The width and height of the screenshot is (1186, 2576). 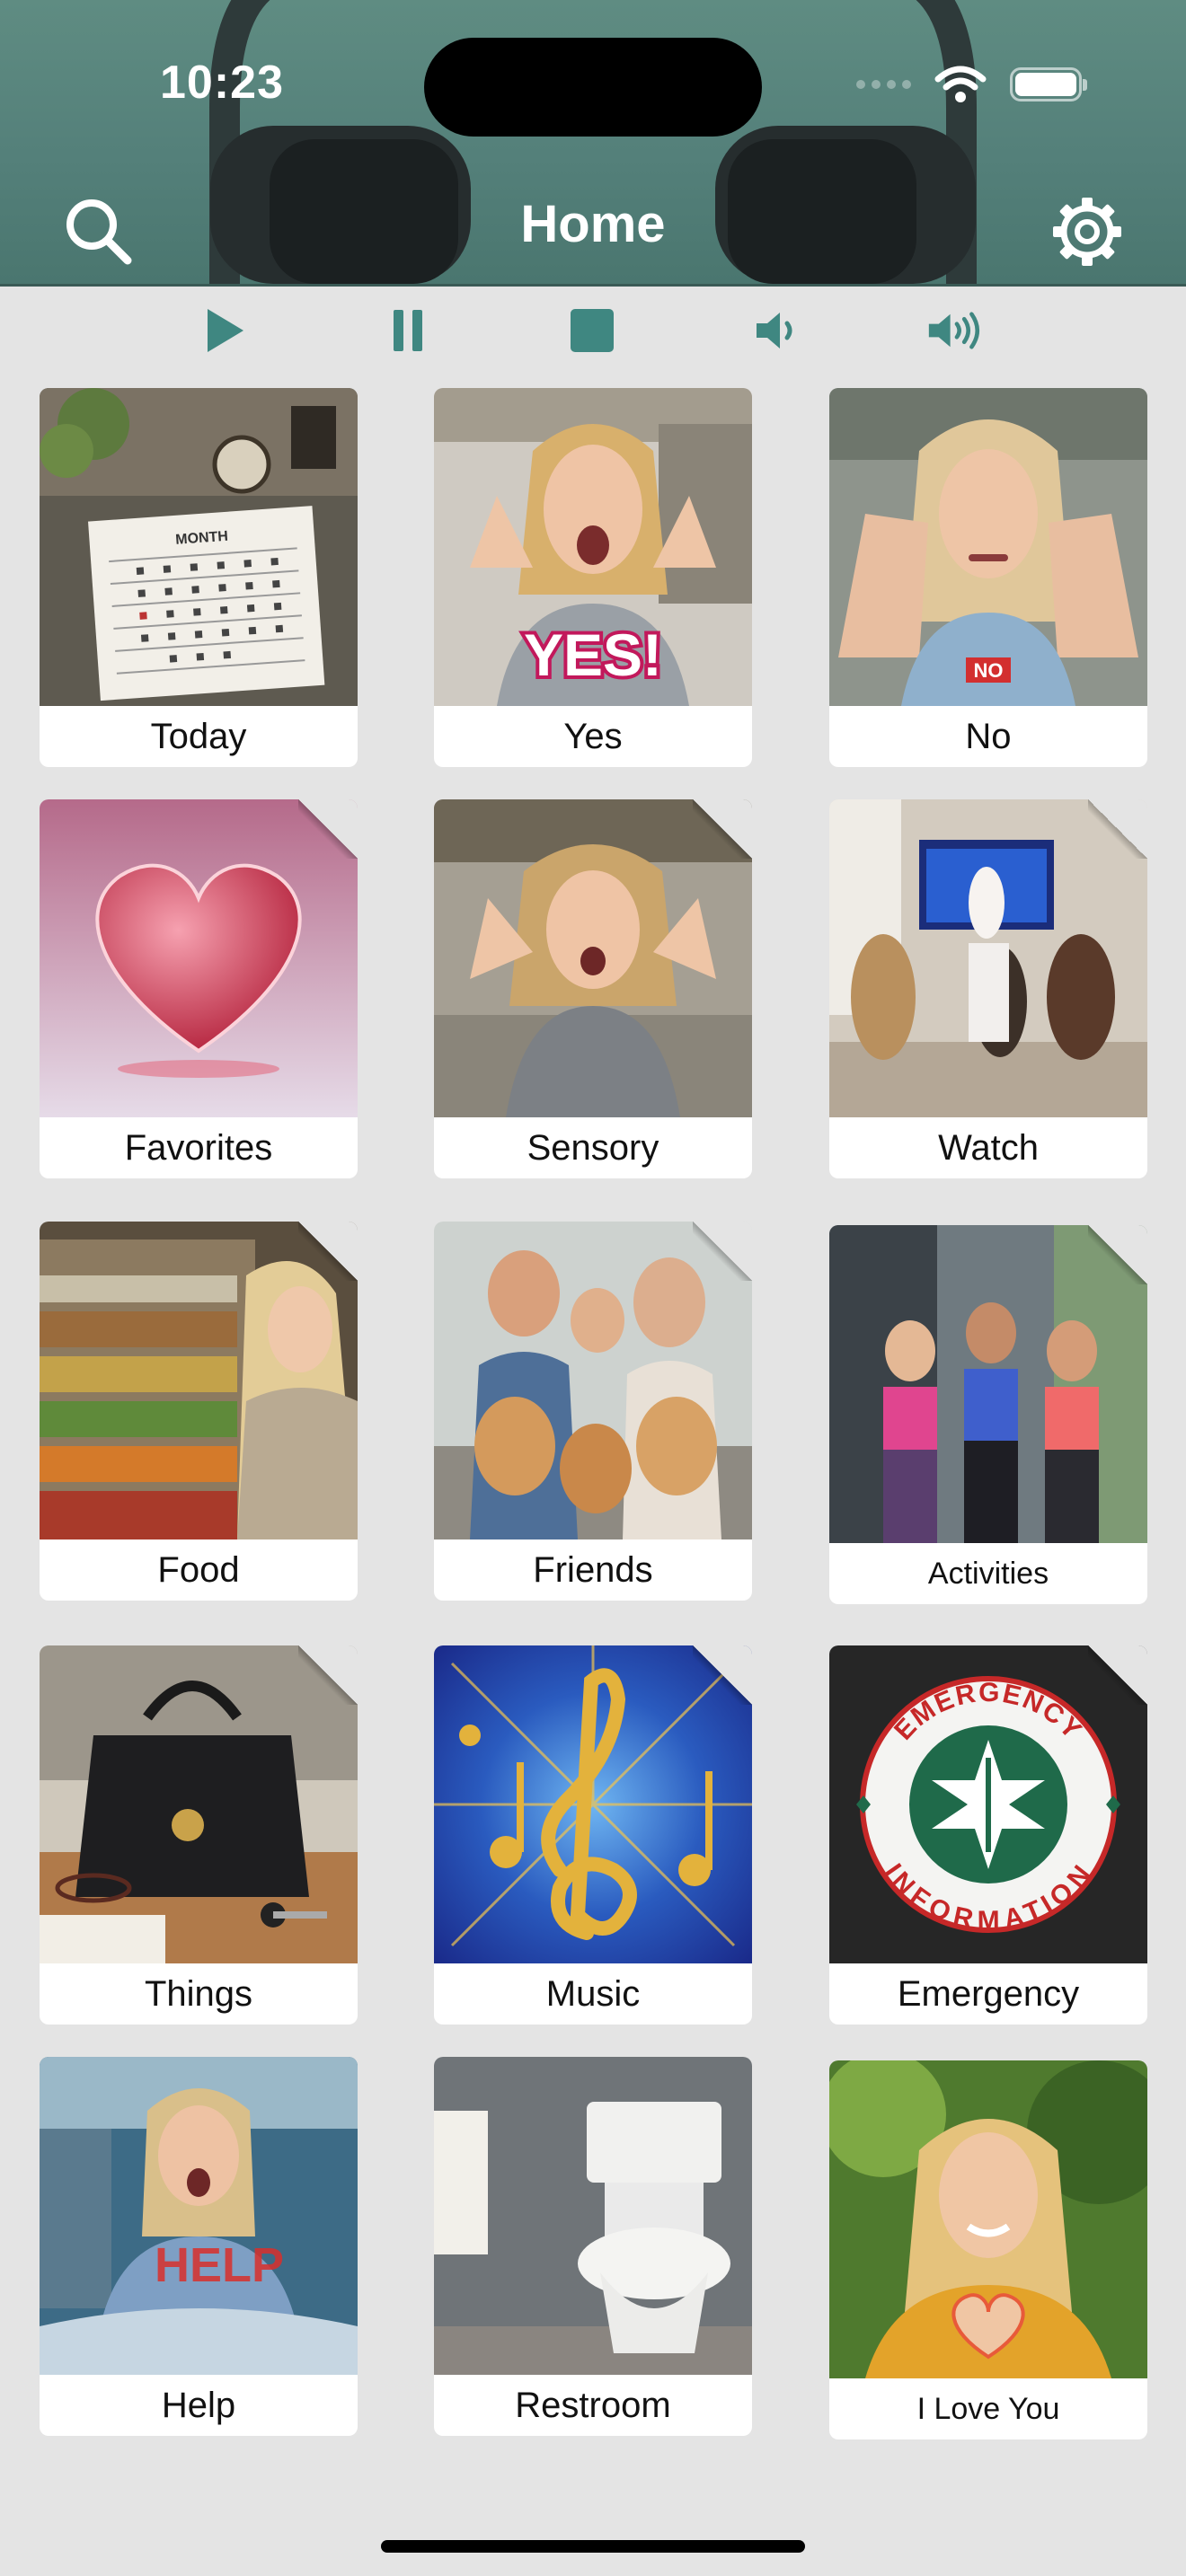 I want to click on tile-label: Activities, so click(x=988, y=1573).